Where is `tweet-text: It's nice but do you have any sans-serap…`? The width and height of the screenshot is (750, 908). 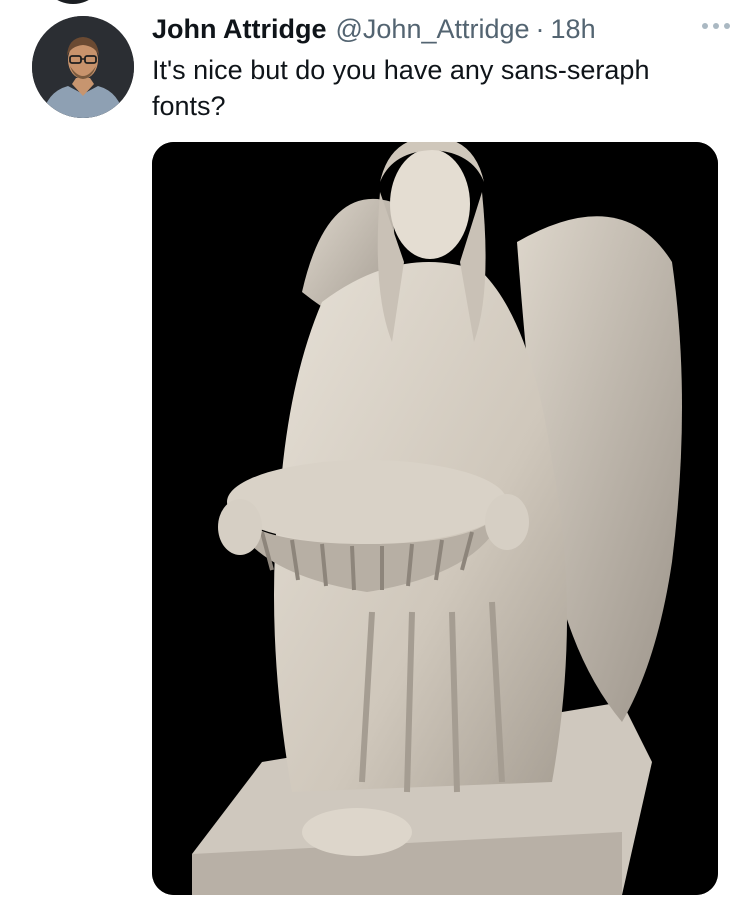 tweet-text: It's nice but do you have any sans-serap… is located at coordinates (437, 88).